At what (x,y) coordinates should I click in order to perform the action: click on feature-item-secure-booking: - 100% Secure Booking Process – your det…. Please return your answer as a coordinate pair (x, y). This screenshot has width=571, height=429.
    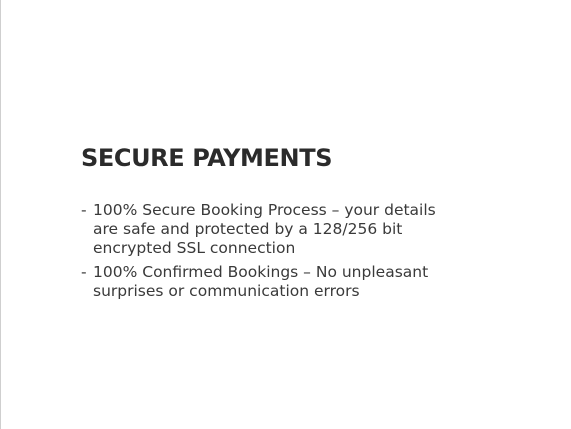
    Looking at the image, I should click on (271, 229).